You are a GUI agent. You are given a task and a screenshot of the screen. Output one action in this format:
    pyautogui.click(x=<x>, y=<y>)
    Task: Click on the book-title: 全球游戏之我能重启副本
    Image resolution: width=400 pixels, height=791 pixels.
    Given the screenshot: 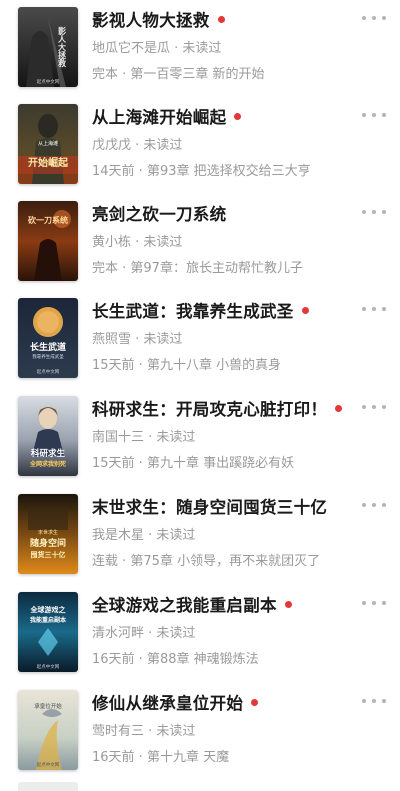 What is the action you would take?
    pyautogui.click(x=184, y=604)
    